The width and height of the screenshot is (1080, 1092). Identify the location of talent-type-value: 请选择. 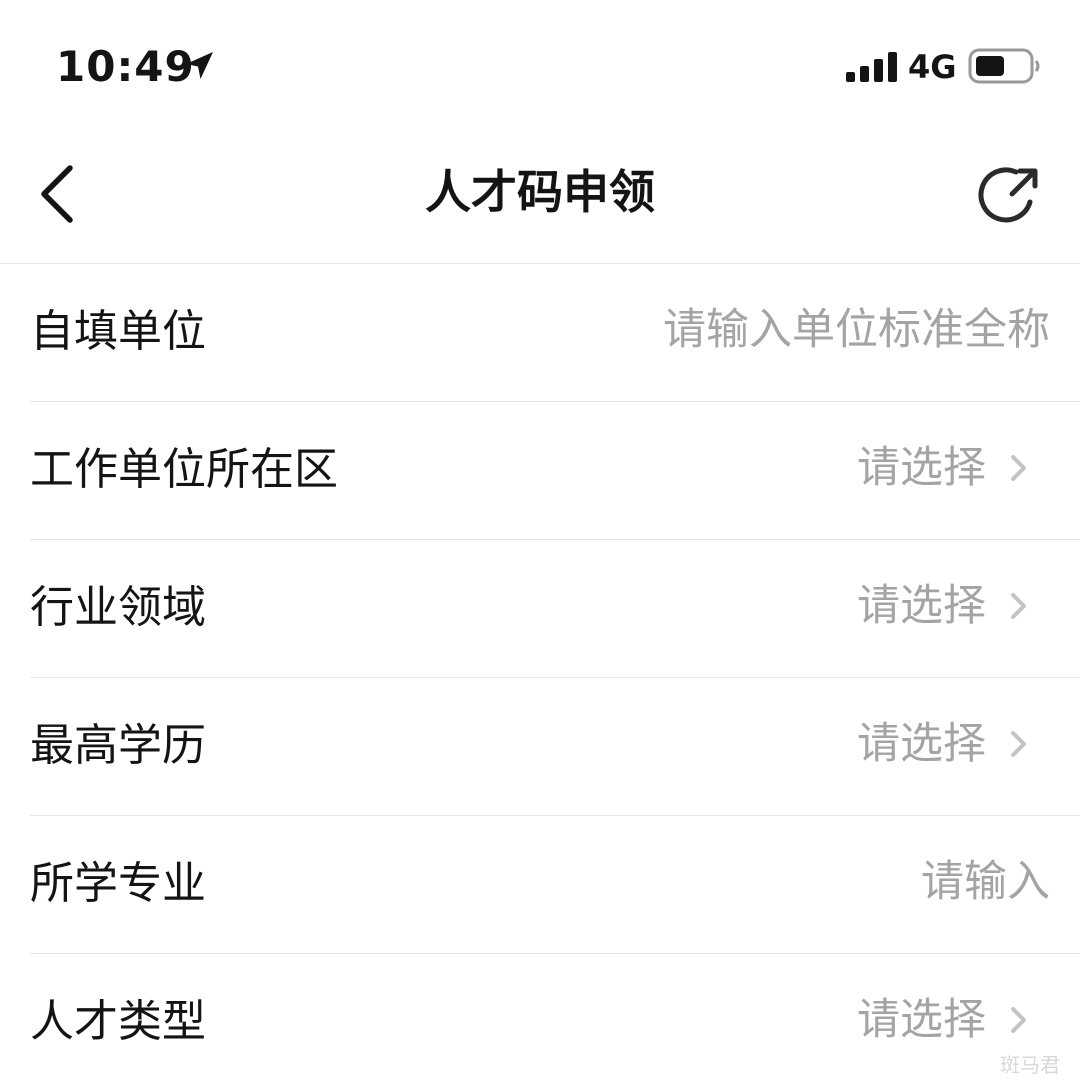
(921, 1020).